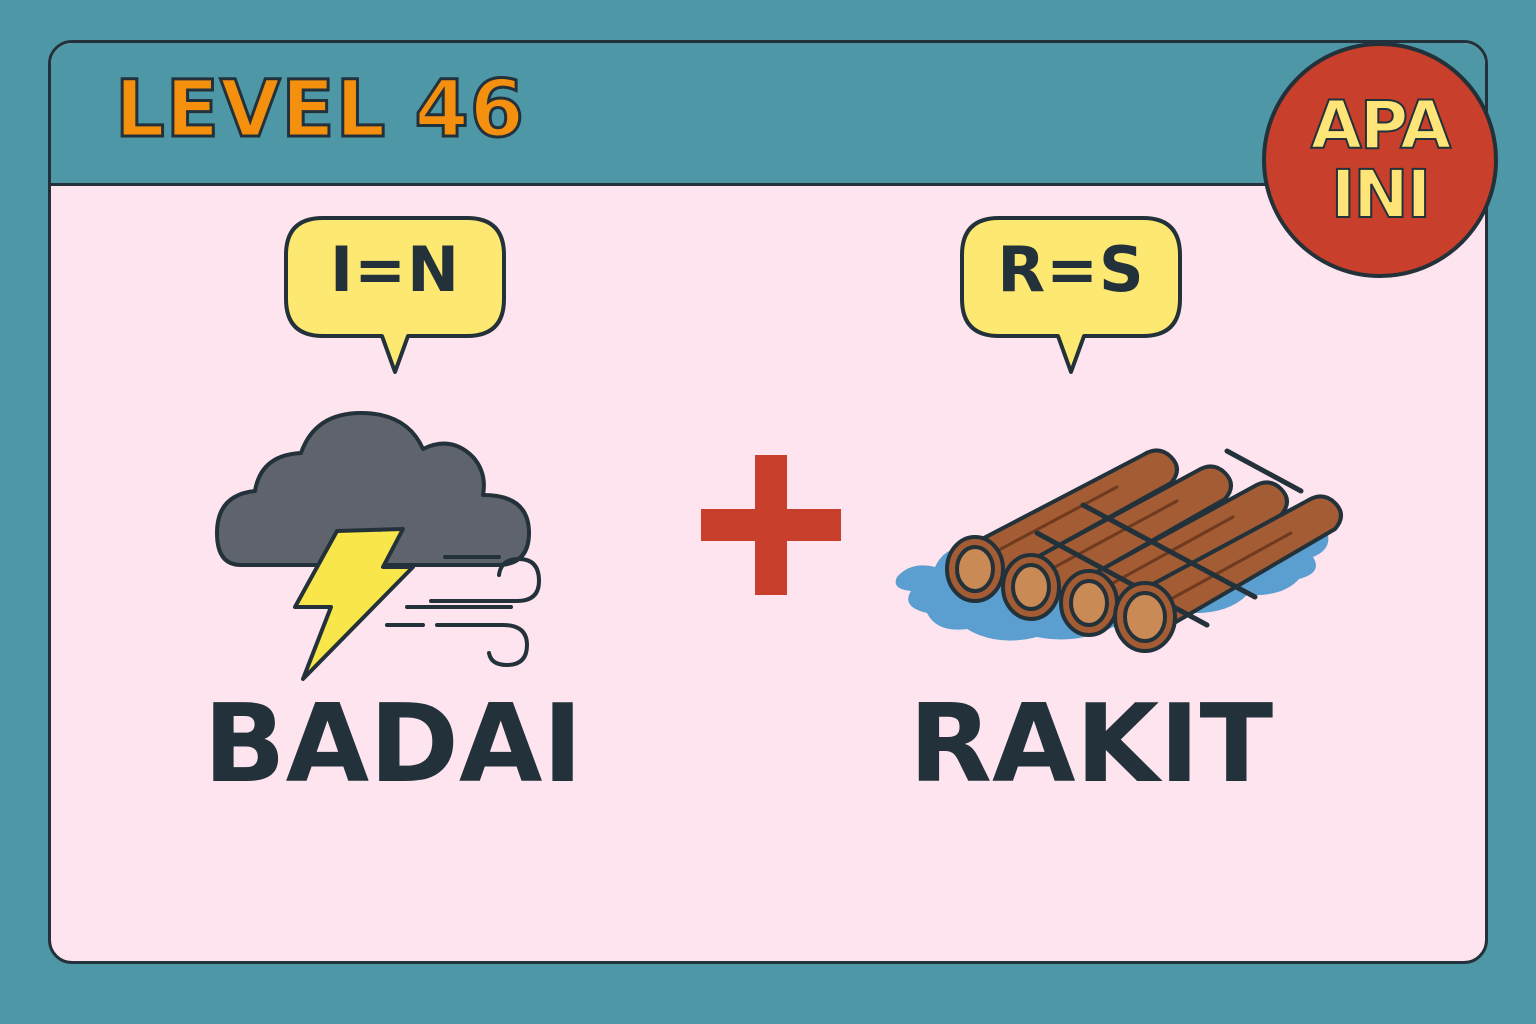 This screenshot has height=1024, width=1536. I want to click on hint-bubble-2: R=S, so click(1071, 294).